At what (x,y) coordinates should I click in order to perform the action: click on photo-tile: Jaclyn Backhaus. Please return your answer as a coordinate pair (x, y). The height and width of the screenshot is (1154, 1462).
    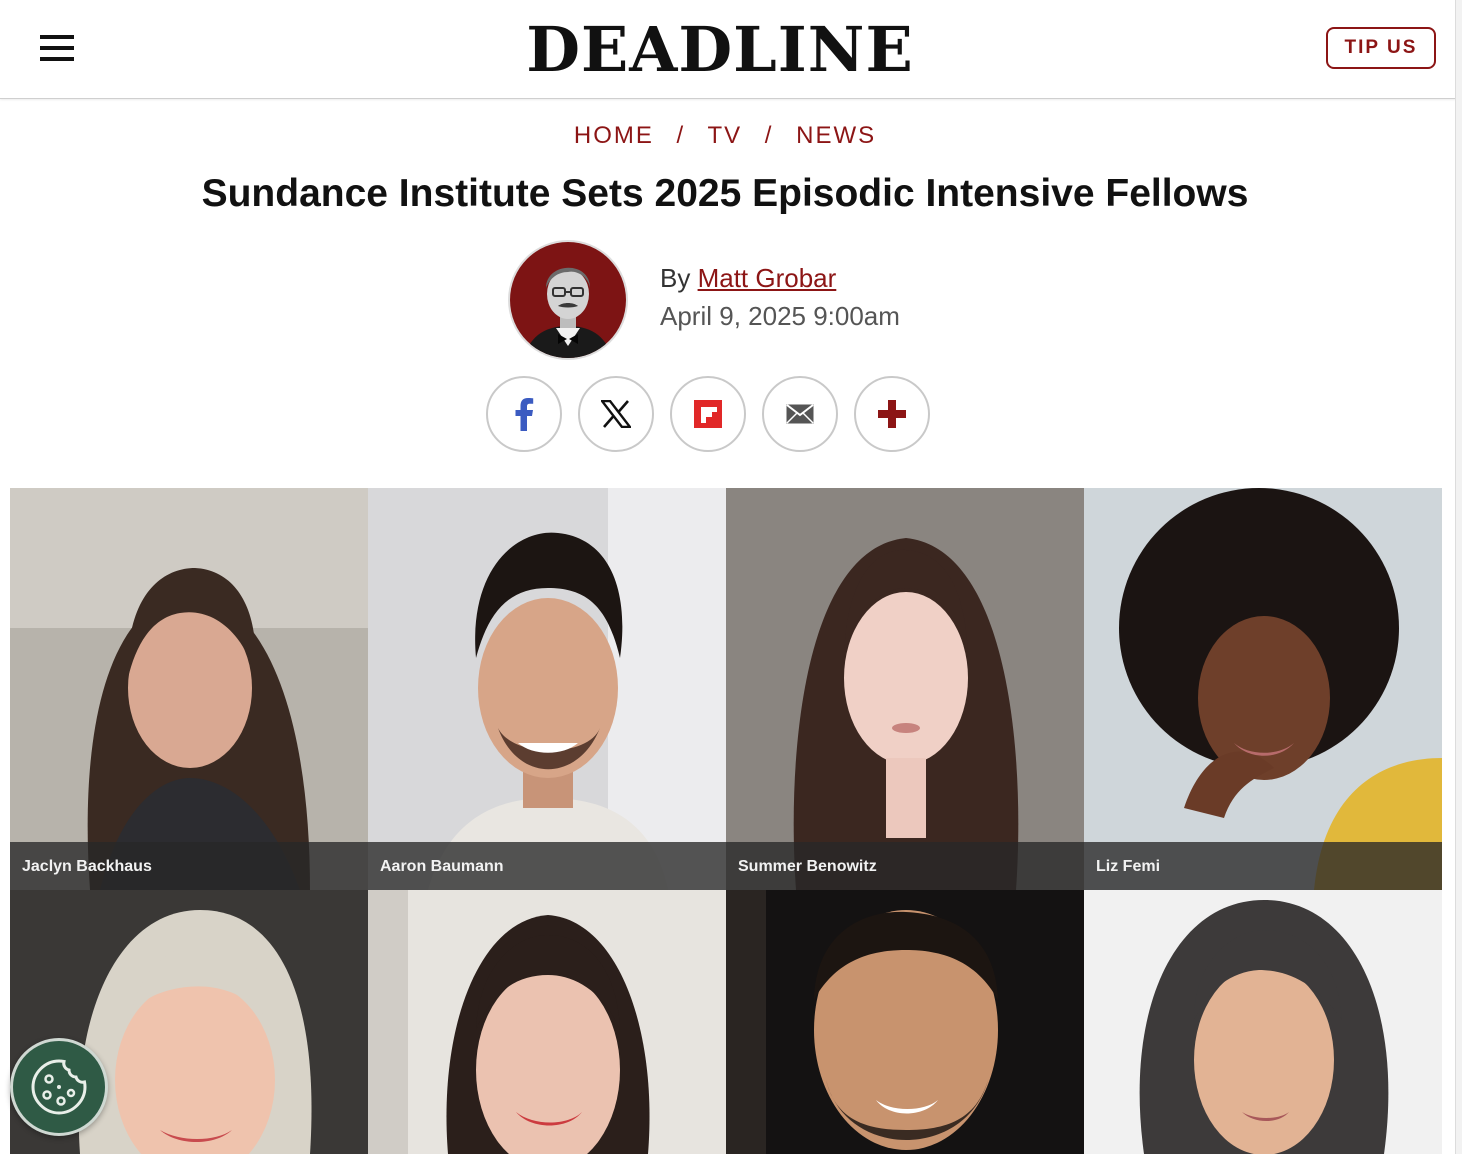
    Looking at the image, I should click on (189, 689).